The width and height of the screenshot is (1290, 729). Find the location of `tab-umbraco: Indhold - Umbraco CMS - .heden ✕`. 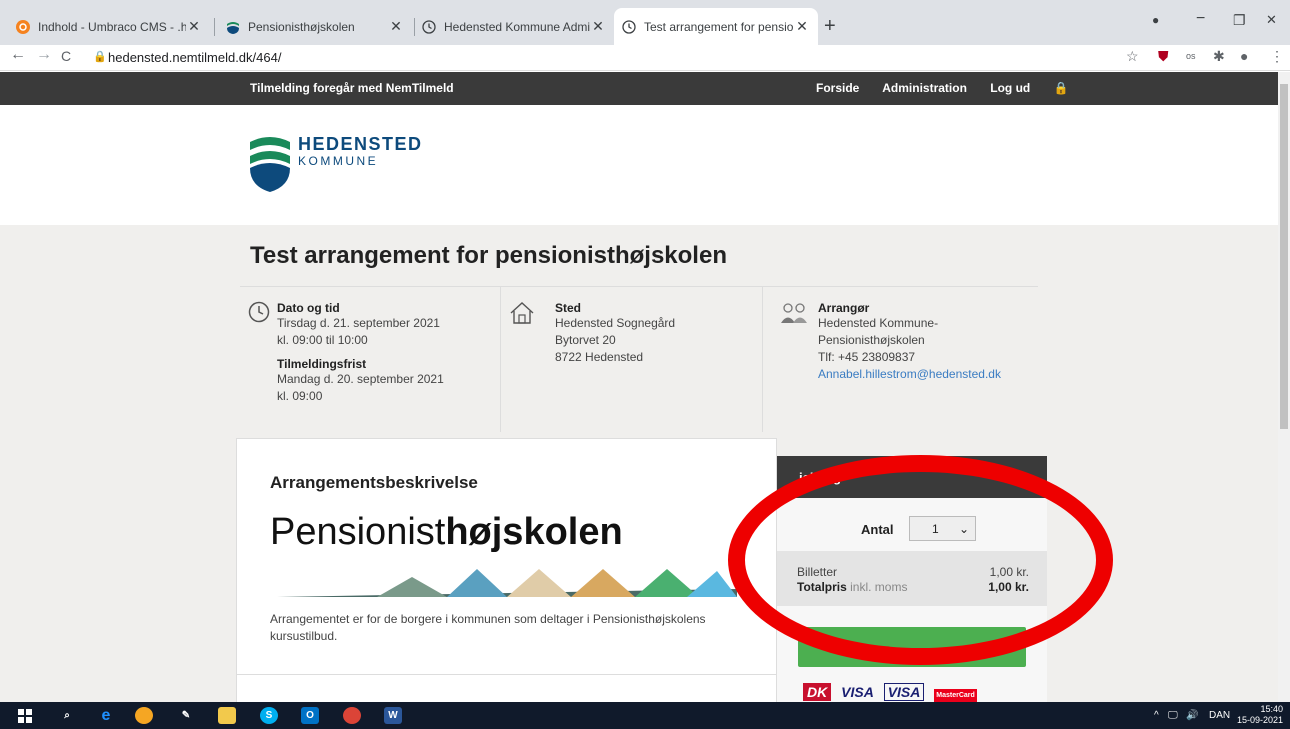

tab-umbraco: Indhold - Umbraco CMS - .heden ✕ is located at coordinates (109, 26).